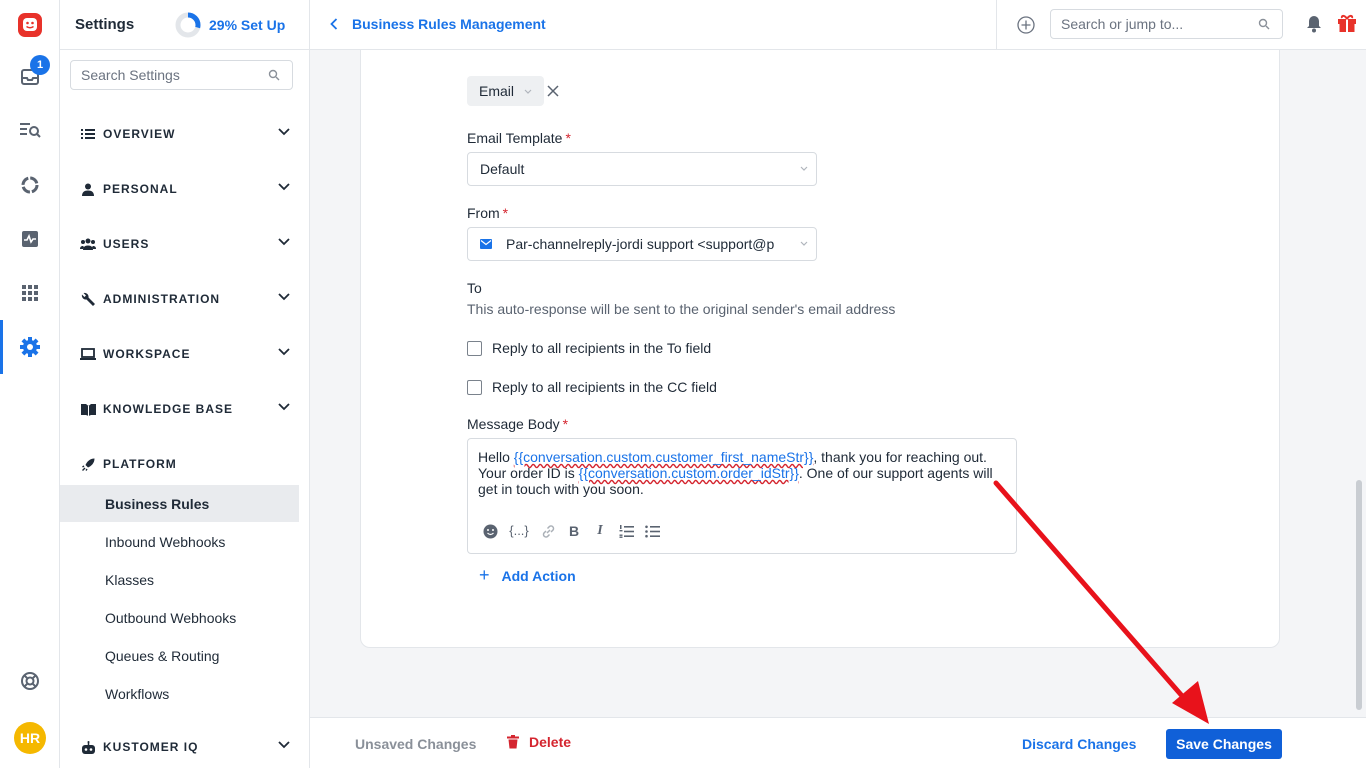 Image resolution: width=1366 pixels, height=768 pixels. What do you see at coordinates (126, 244) in the screenshot?
I see `sidebar-section-label: USERS` at bounding box center [126, 244].